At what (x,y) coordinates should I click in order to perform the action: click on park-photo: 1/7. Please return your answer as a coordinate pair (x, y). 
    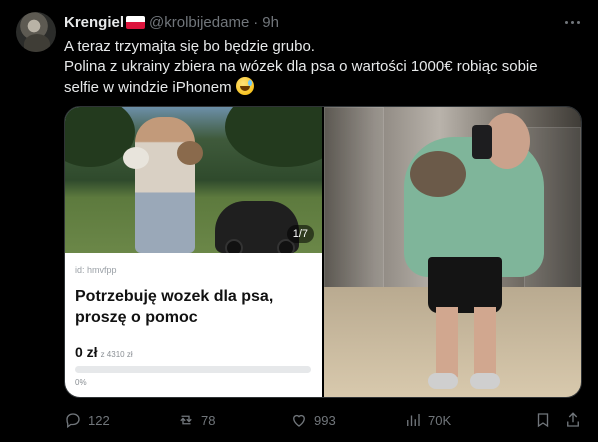
    Looking at the image, I should click on (193, 180).